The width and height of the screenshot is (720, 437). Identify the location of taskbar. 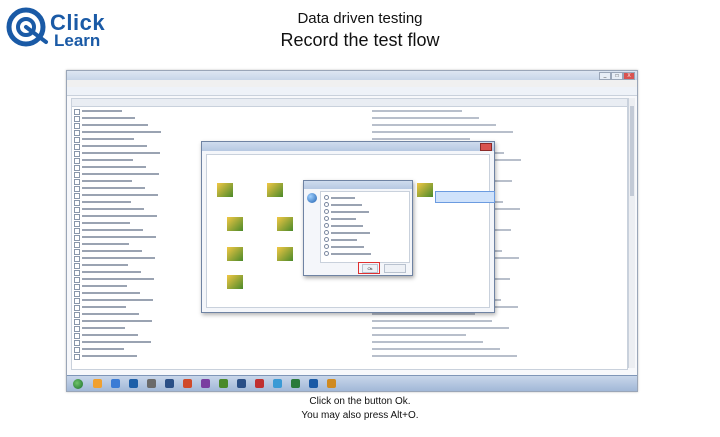
(352, 383).